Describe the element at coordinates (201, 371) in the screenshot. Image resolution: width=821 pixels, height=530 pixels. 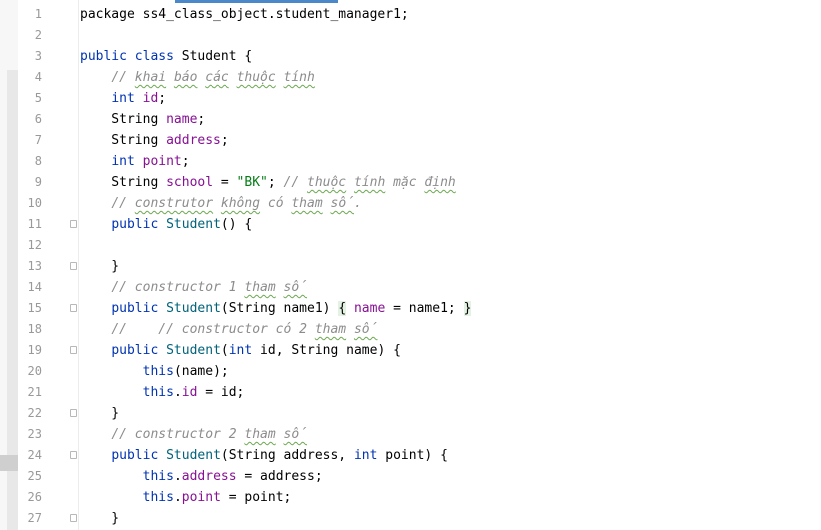
I see `code-token: (name);` at that location.